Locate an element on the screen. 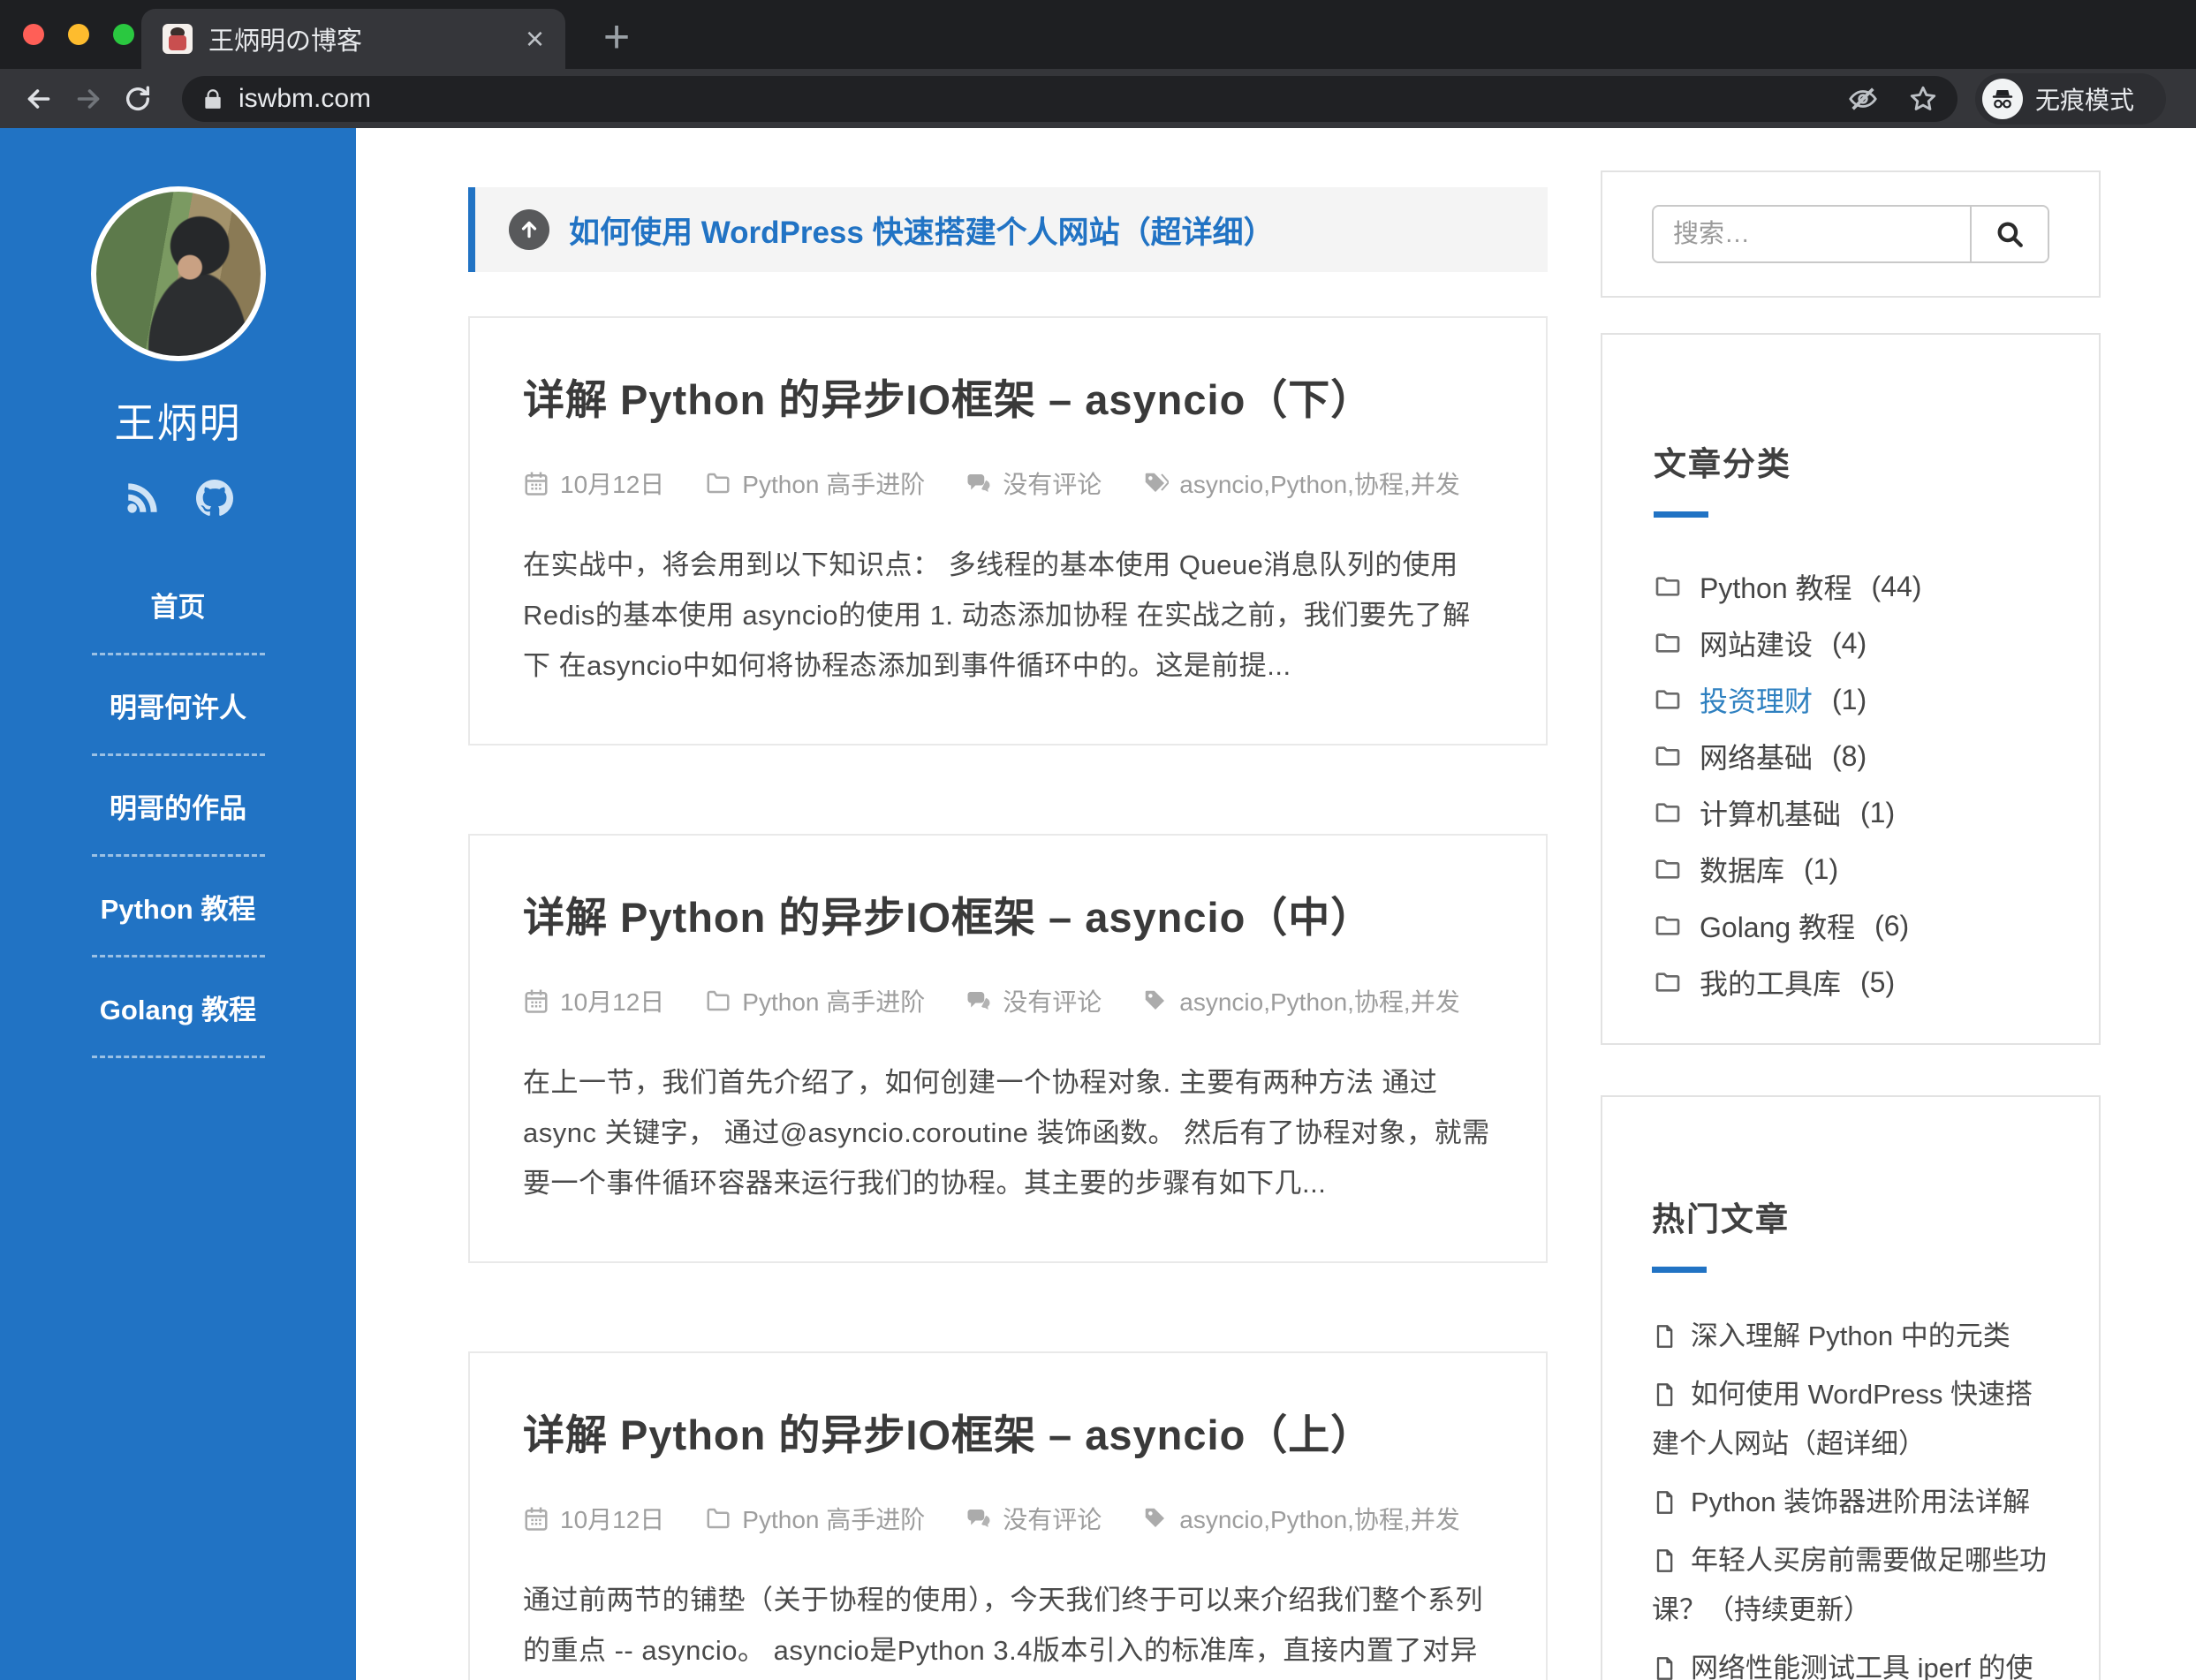 This screenshot has height=1680, width=2196. search-button is located at coordinates (2009, 234).